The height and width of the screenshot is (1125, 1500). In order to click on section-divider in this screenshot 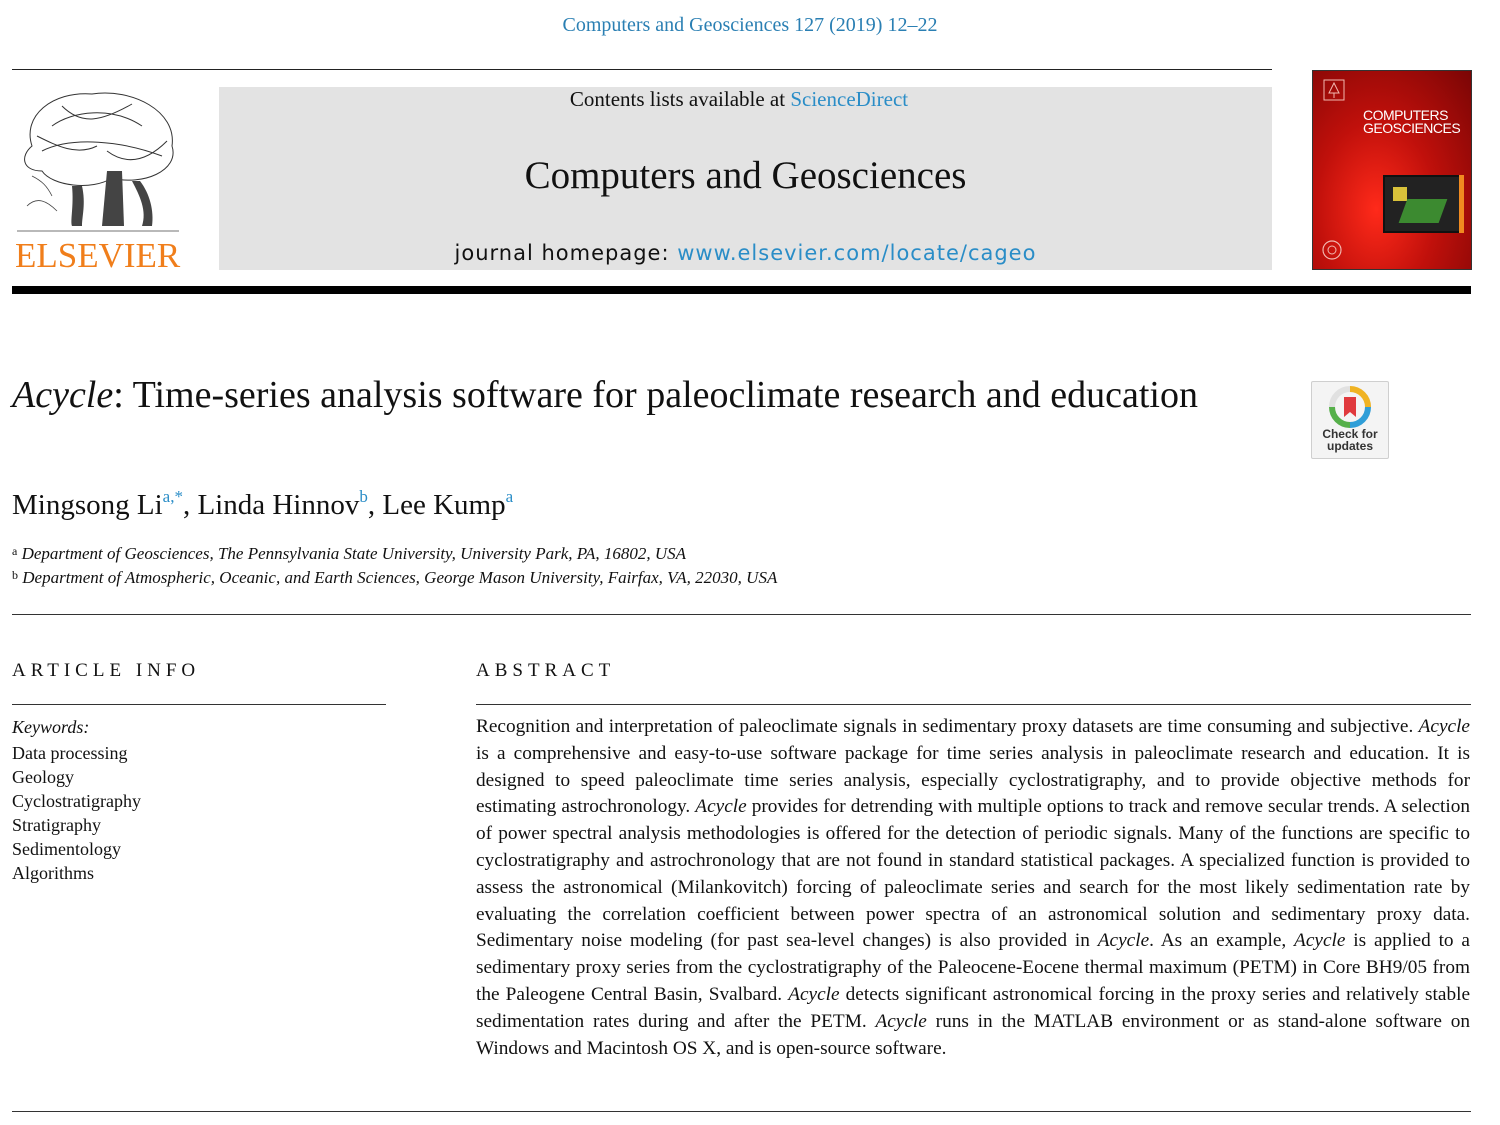, I will do `click(741, 614)`.